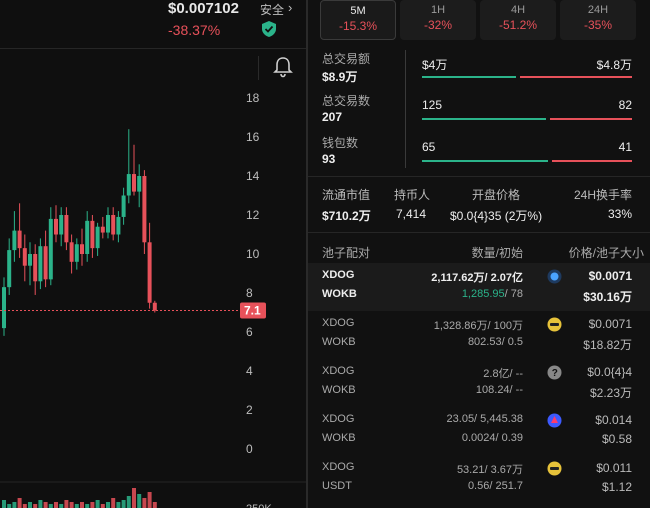  What do you see at coordinates (346, 195) in the screenshot?
I see `circulating-label: 流通市值` at bounding box center [346, 195].